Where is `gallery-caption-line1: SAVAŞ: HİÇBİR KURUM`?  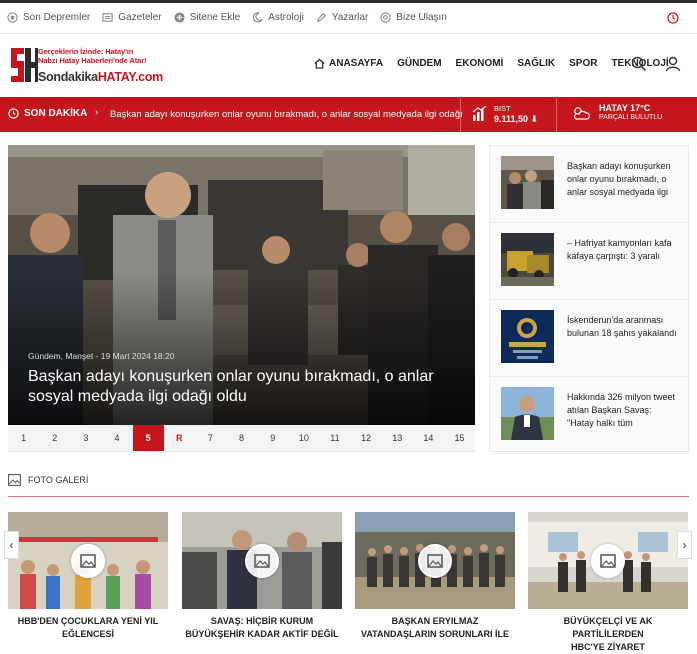 gallery-caption-line1: SAVAŞ: HİÇBİR KURUM is located at coordinates (262, 621).